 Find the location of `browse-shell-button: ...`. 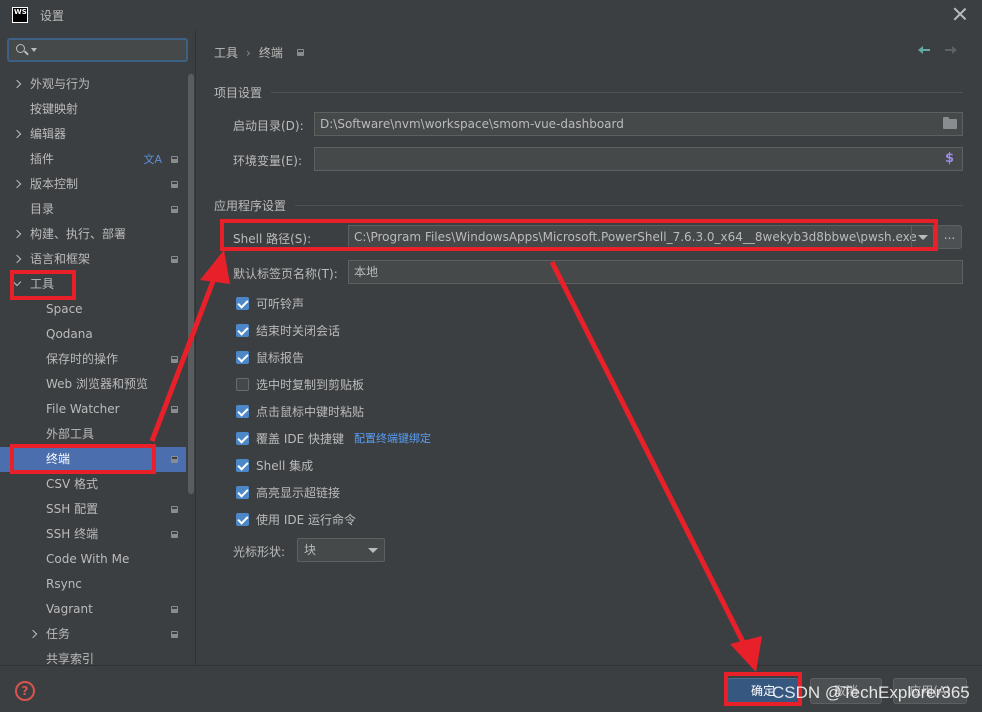

browse-shell-button: ... is located at coordinates (949, 237).